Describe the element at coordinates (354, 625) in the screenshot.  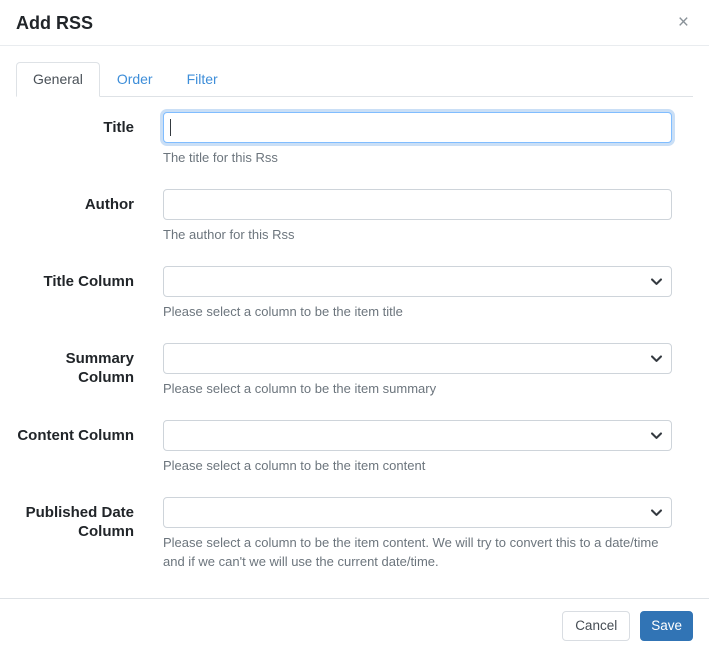
I see `modal-footer: Cancel Save` at that location.